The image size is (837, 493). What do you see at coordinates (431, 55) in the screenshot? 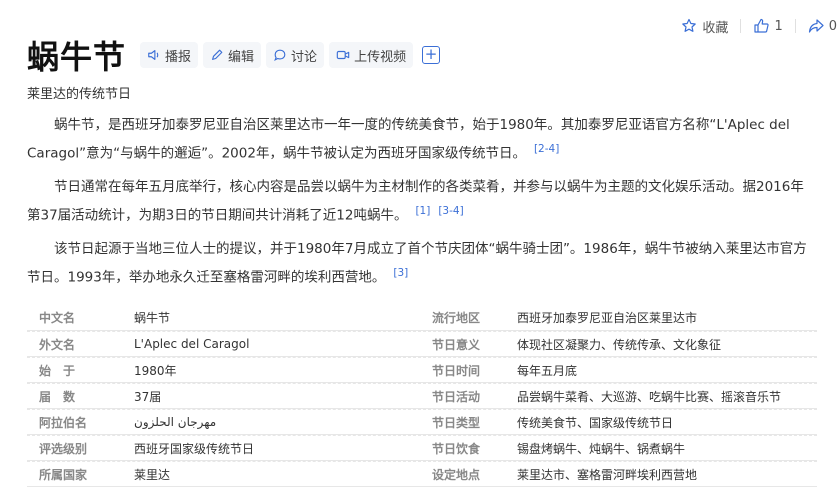
I see `add-button: +` at bounding box center [431, 55].